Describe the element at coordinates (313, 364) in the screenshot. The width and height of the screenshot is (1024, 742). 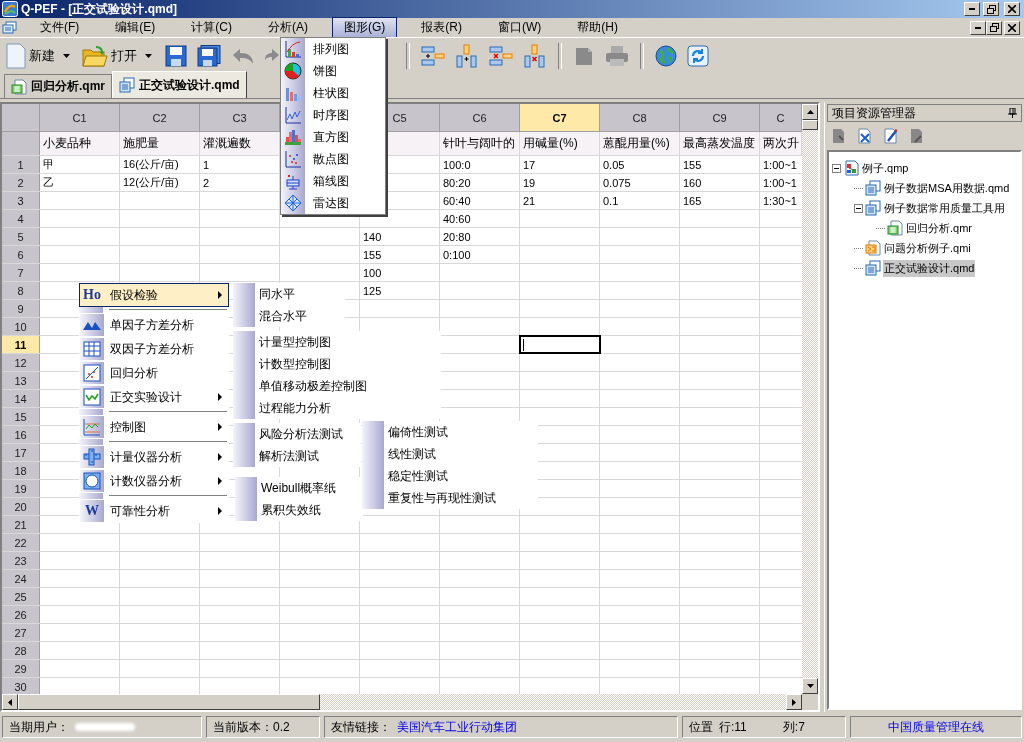
I see `menu-item: 计数型控制图` at that location.